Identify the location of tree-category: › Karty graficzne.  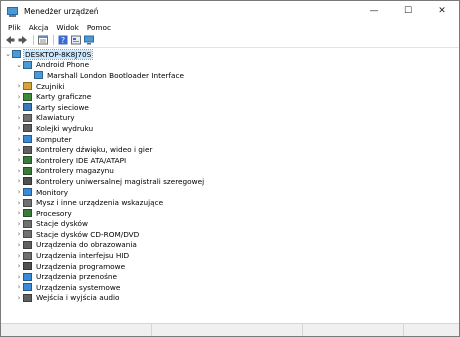
(230, 96).